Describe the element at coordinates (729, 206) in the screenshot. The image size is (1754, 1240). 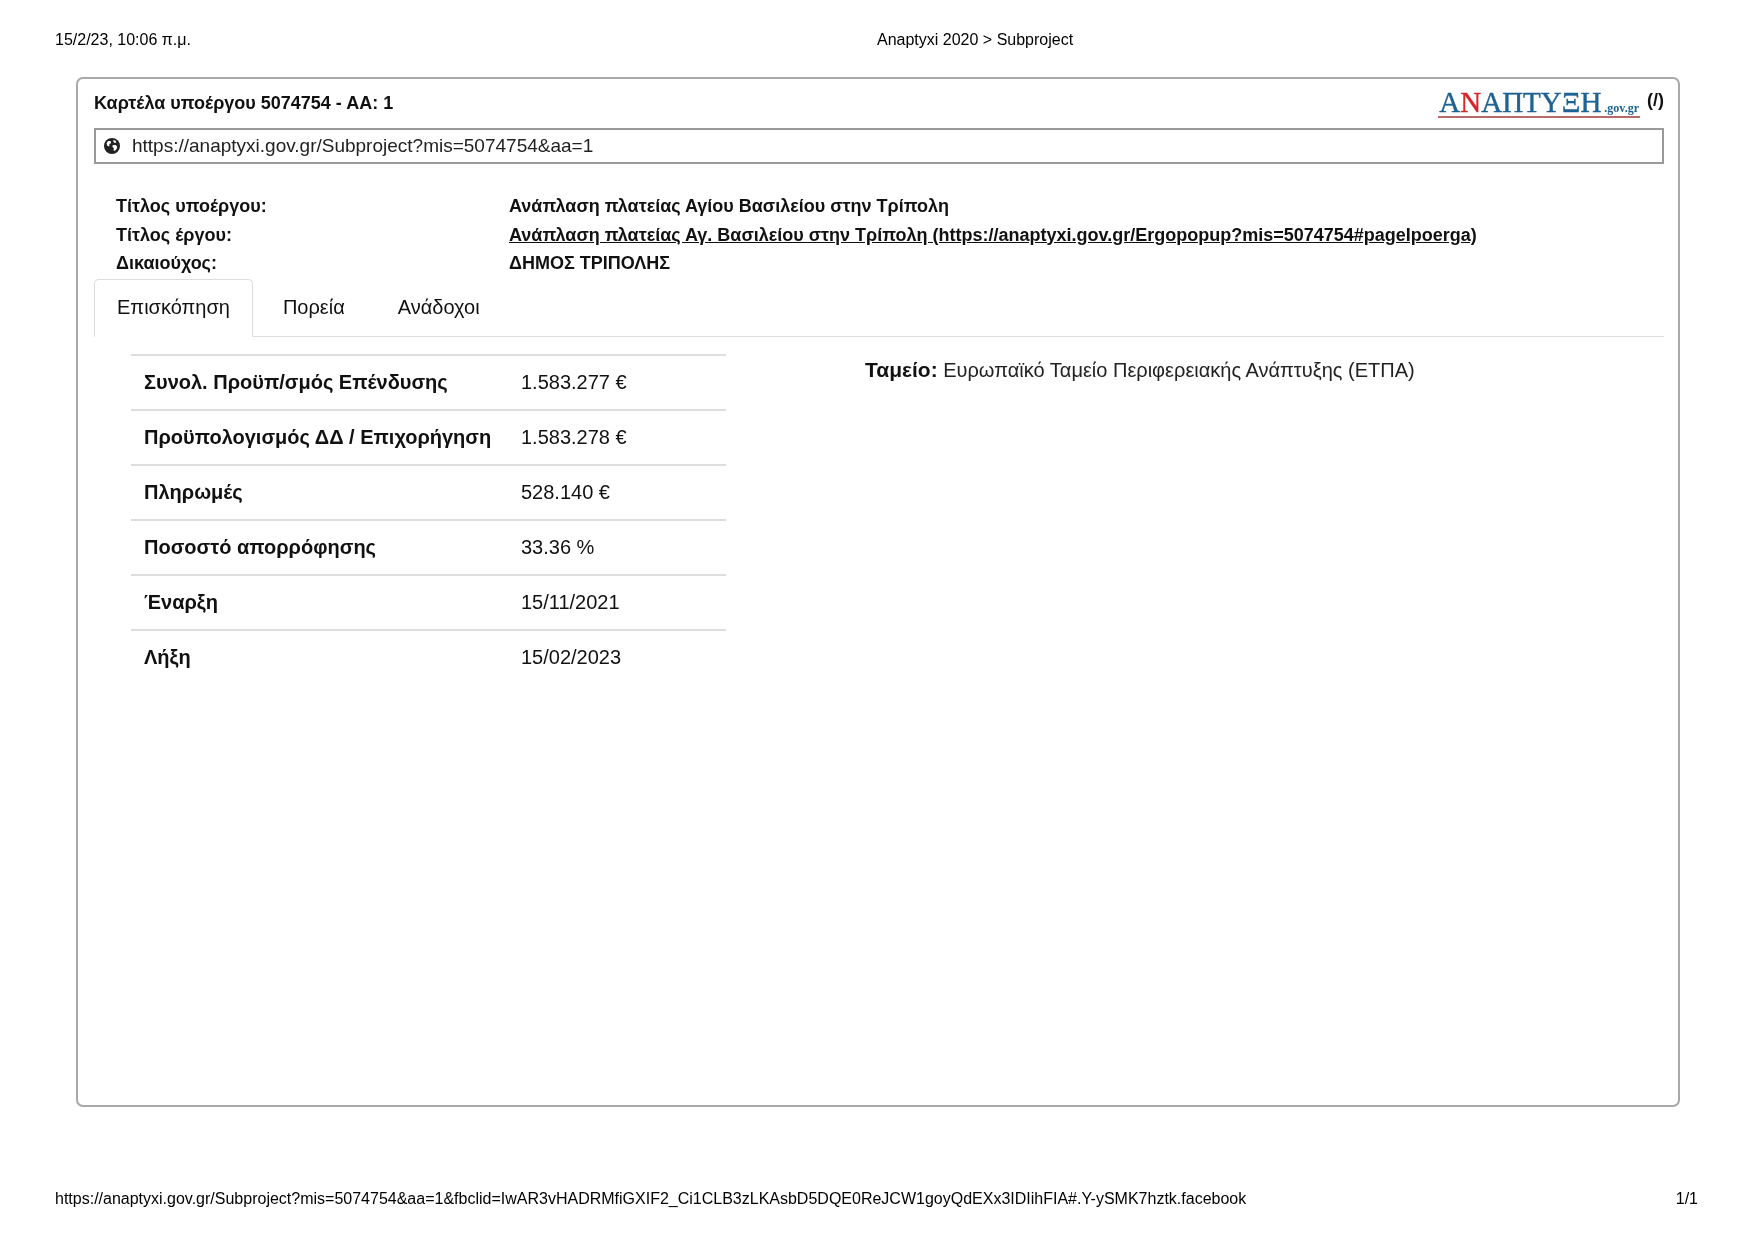
I see `detail-value: Ανάπλαση πλατείας Αγίου Βασιλείου στην Τρίπολη` at that location.